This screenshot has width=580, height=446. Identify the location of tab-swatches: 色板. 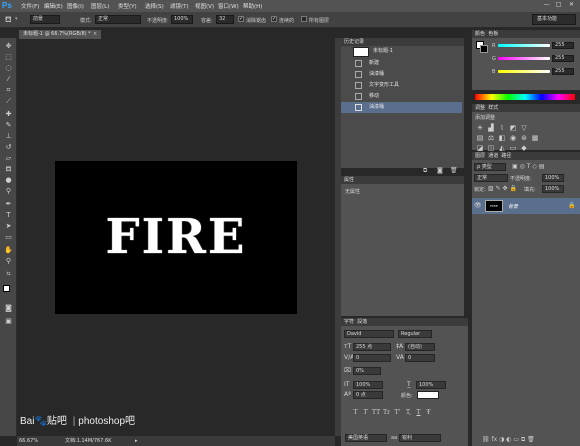
(493, 34).